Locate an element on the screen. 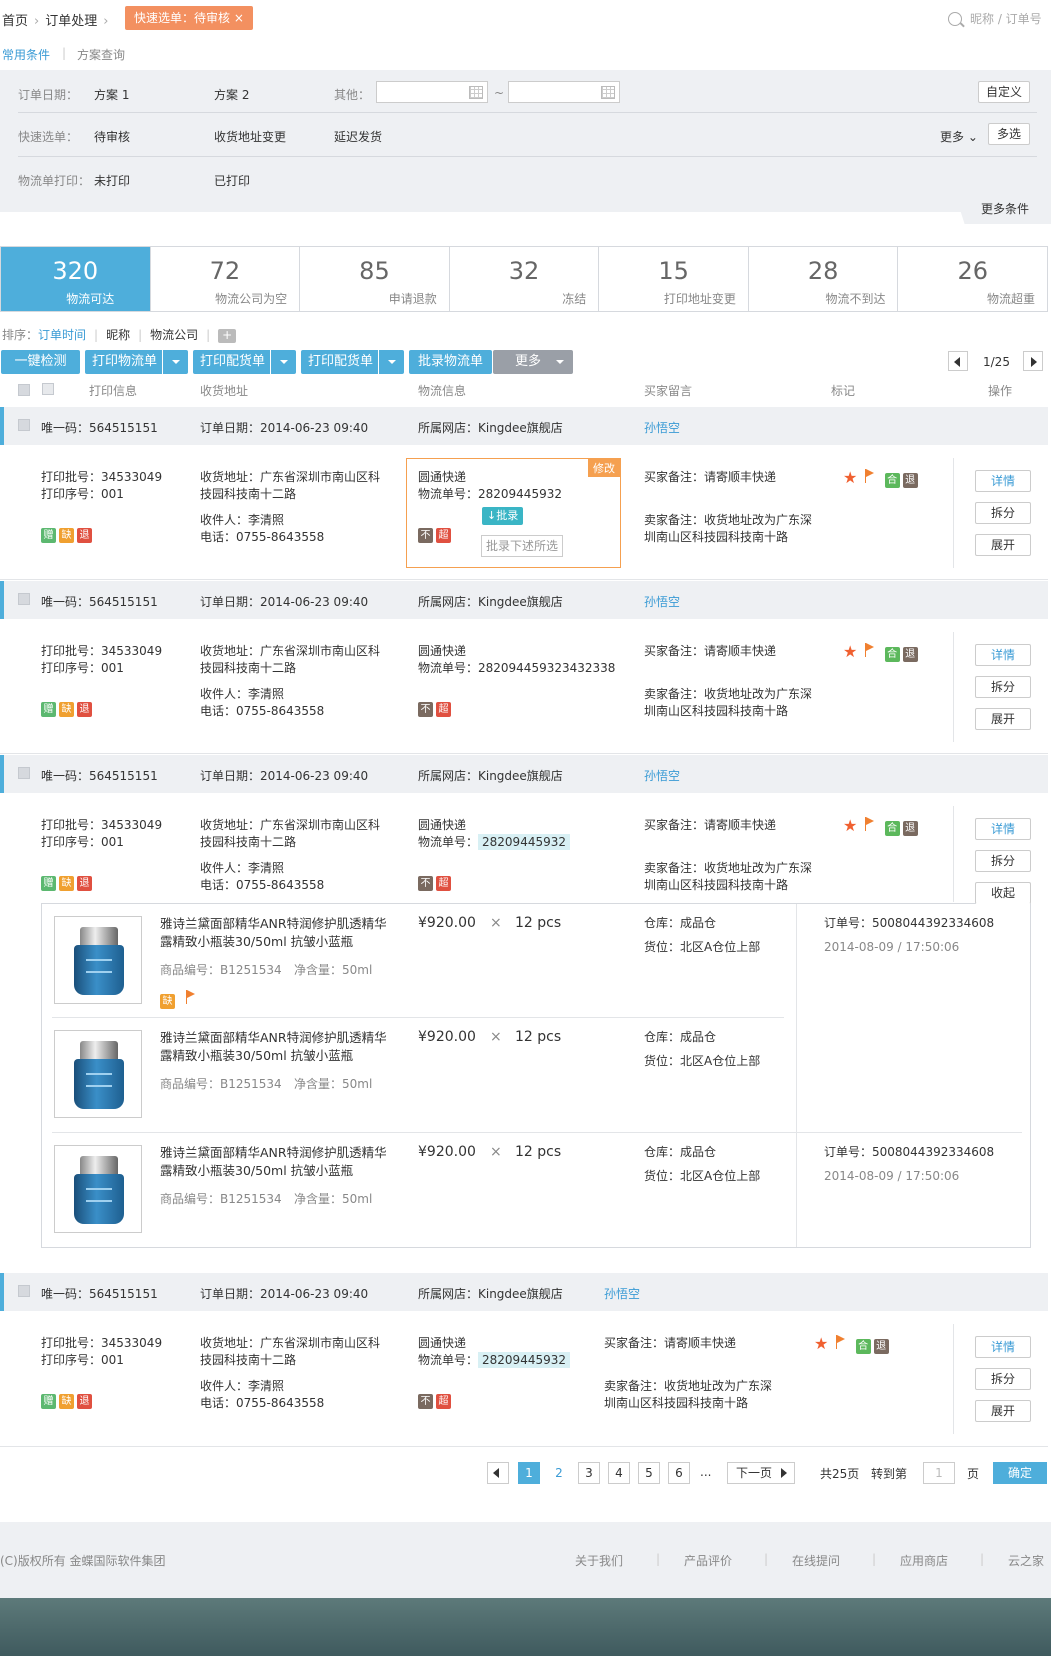 Image resolution: width=1051 pixels, height=1656 pixels. next-page-icon is located at coordinates (1033, 361).